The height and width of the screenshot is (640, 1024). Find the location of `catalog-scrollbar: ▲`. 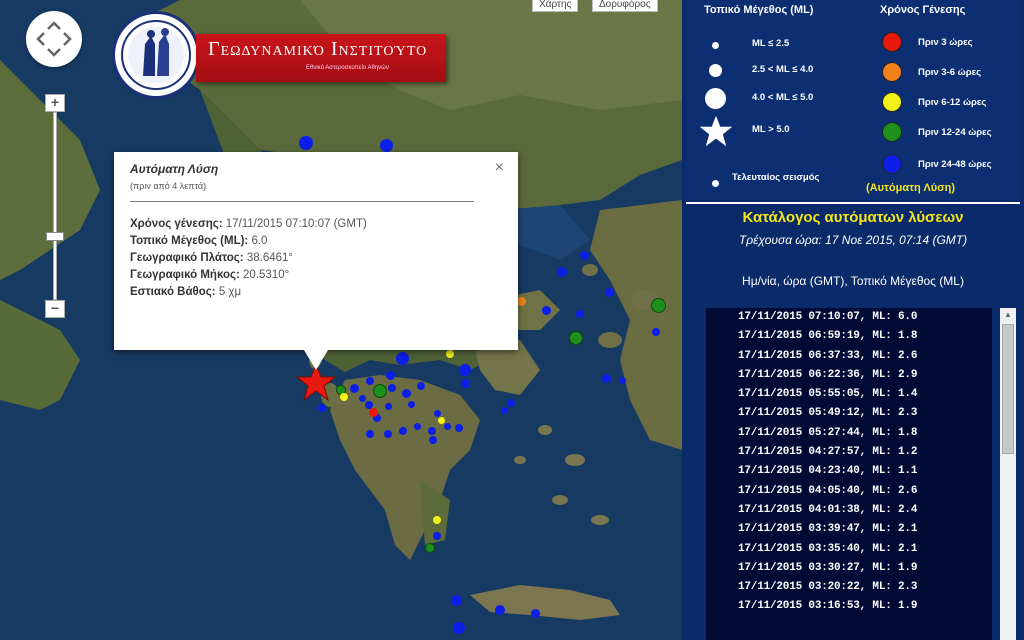

catalog-scrollbar: ▲ is located at coordinates (1008, 474).